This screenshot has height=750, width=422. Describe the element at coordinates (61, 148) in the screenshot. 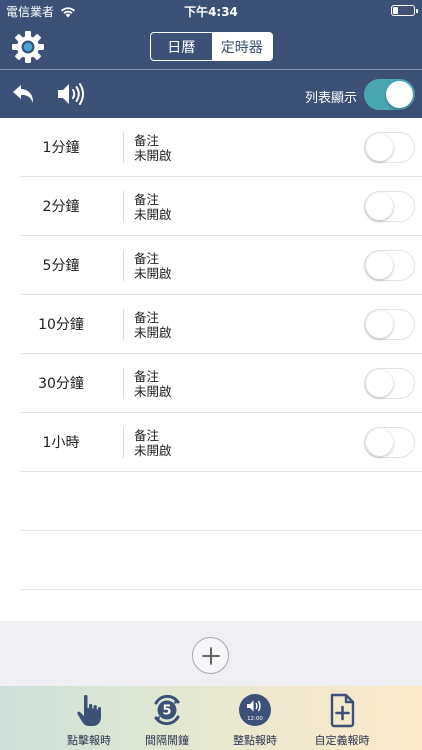

I see `timer-duration: 1分鐘` at that location.